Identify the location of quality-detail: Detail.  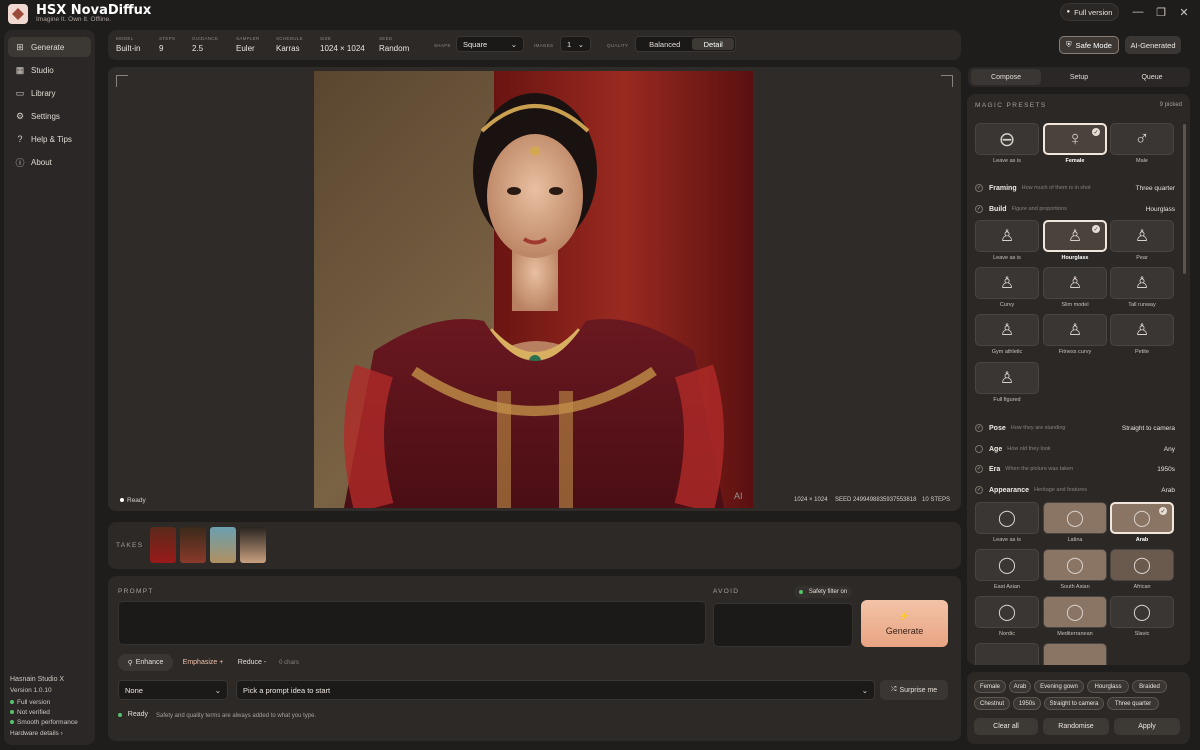
(713, 44).